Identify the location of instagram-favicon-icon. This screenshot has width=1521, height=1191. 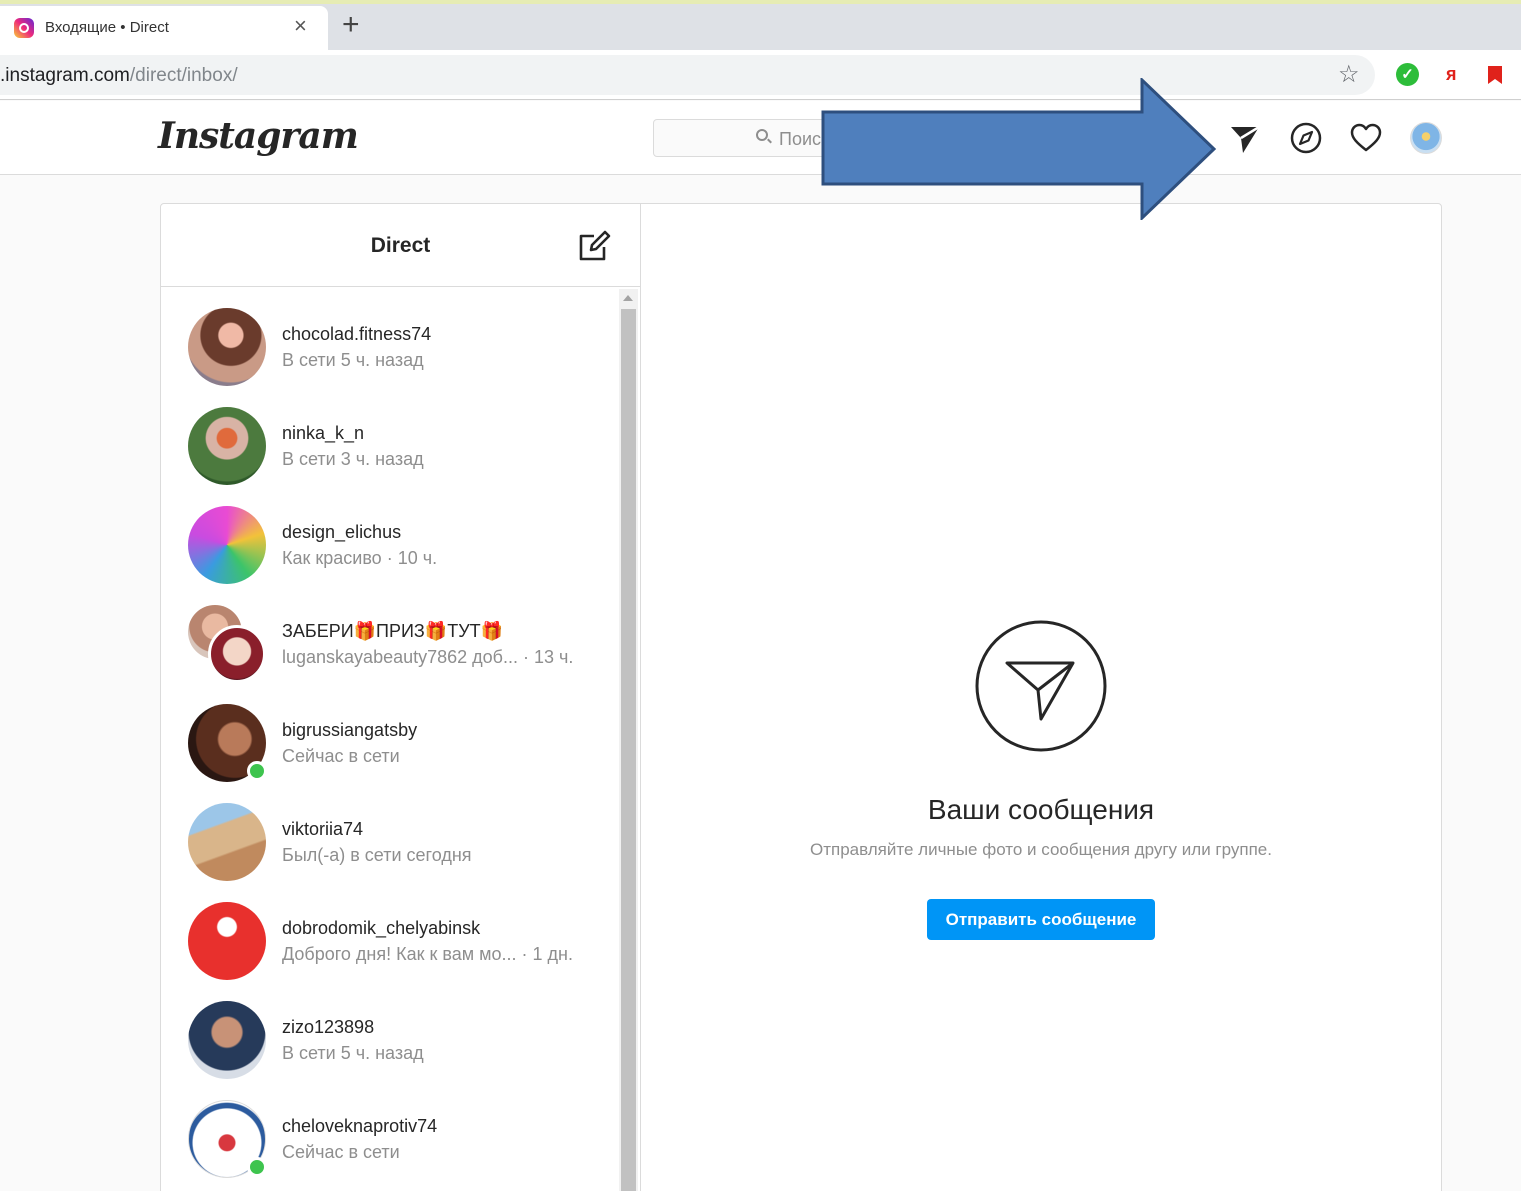
(24, 28).